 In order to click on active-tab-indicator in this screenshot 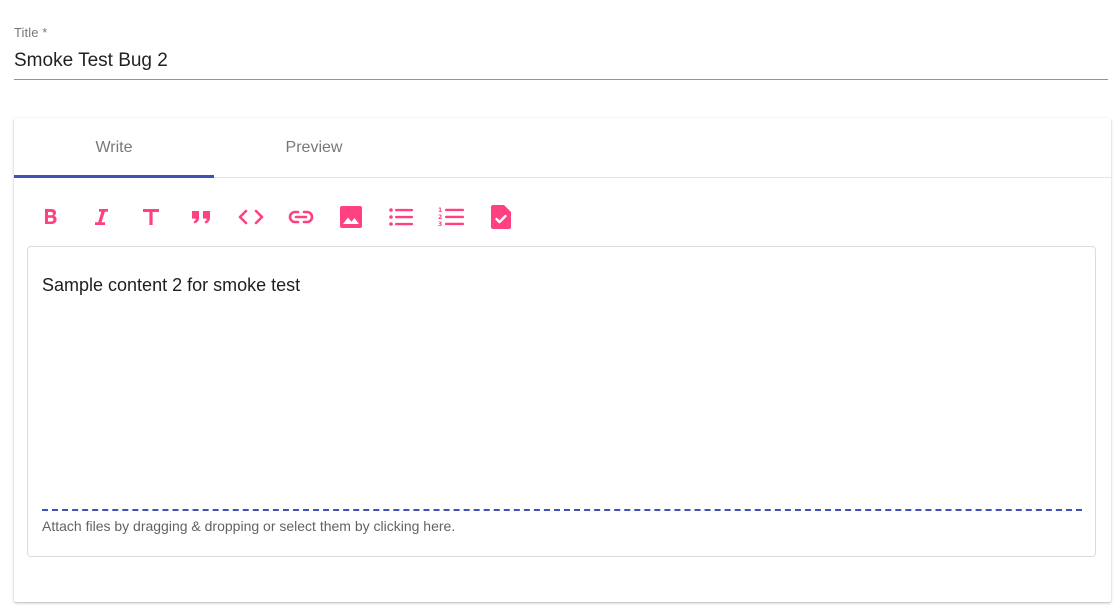, I will do `click(114, 176)`.